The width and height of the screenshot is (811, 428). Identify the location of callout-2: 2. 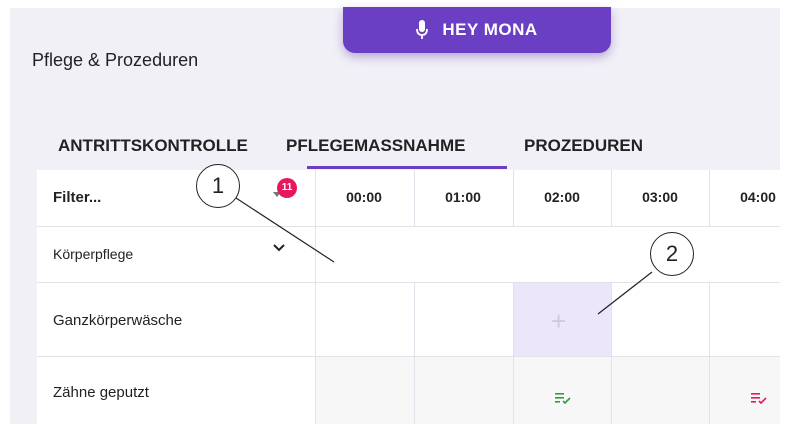
(672, 254).